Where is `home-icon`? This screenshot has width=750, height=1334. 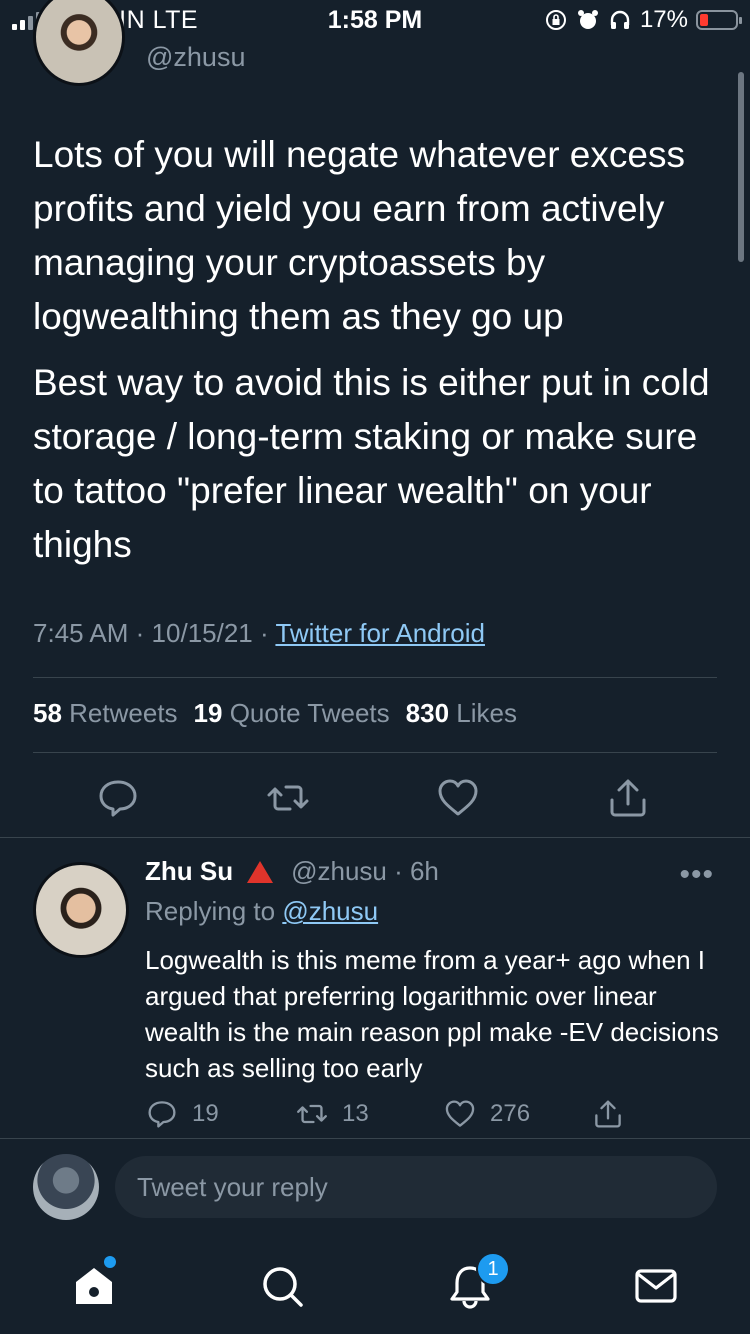
home-icon is located at coordinates (94, 1286).